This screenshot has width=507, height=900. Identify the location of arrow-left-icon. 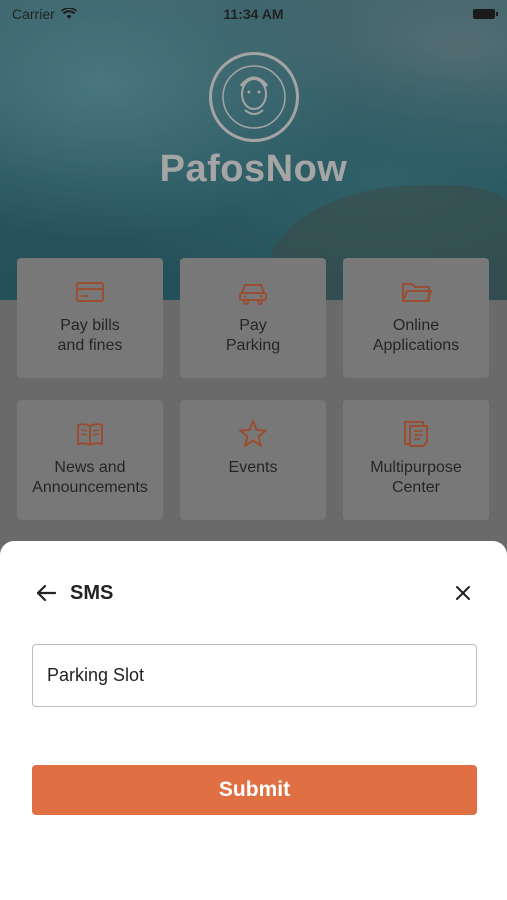
(46, 593).